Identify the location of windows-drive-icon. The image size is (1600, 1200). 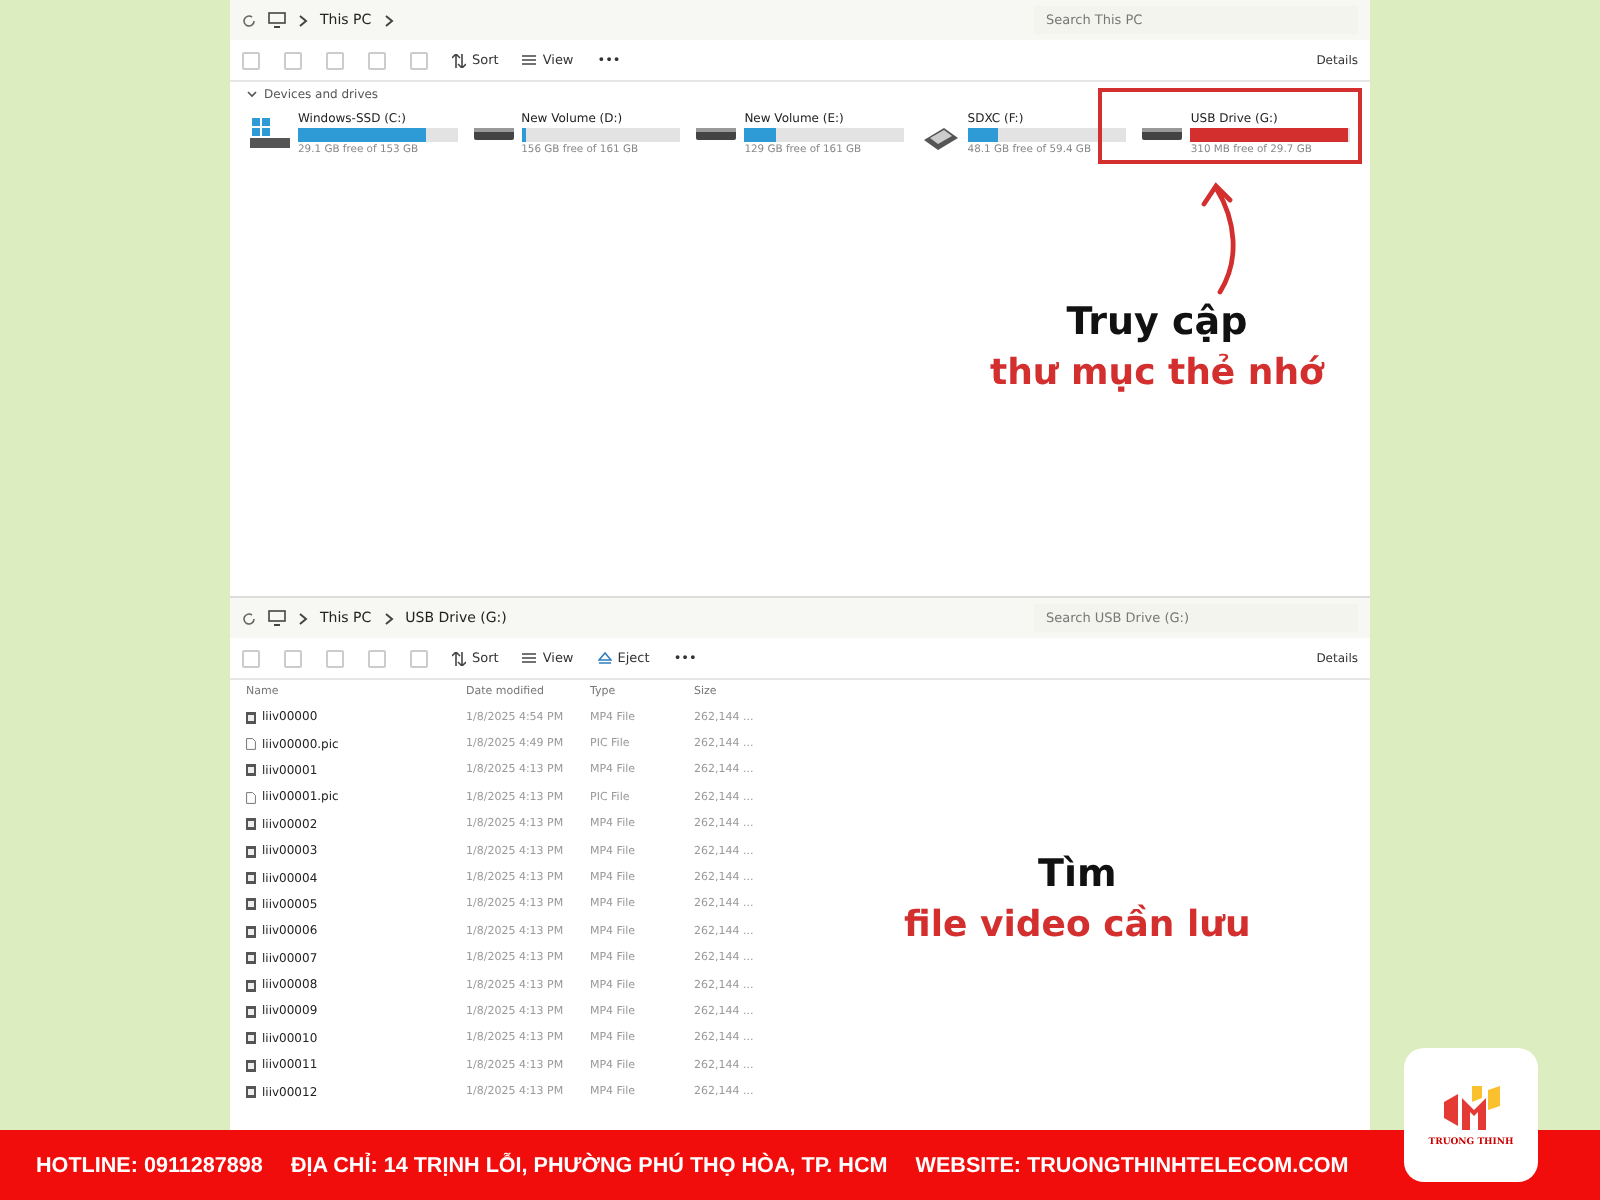
(270, 134).